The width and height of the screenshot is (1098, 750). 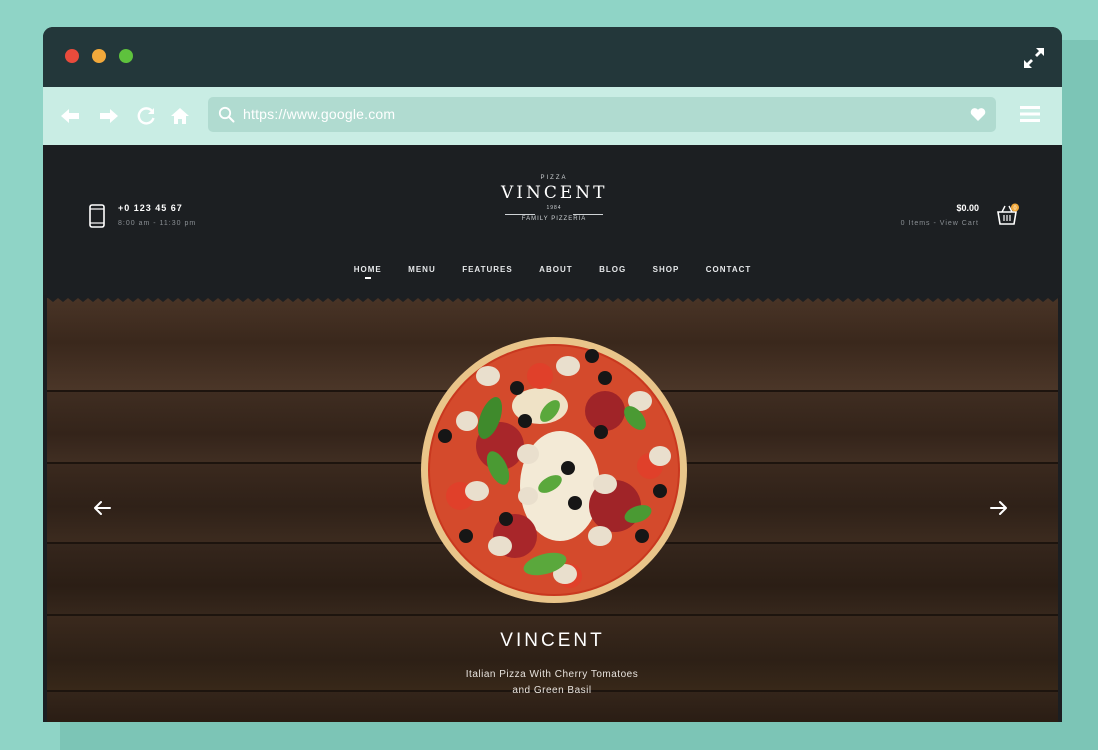 What do you see at coordinates (99, 56) in the screenshot?
I see `minimize-window-button` at bounding box center [99, 56].